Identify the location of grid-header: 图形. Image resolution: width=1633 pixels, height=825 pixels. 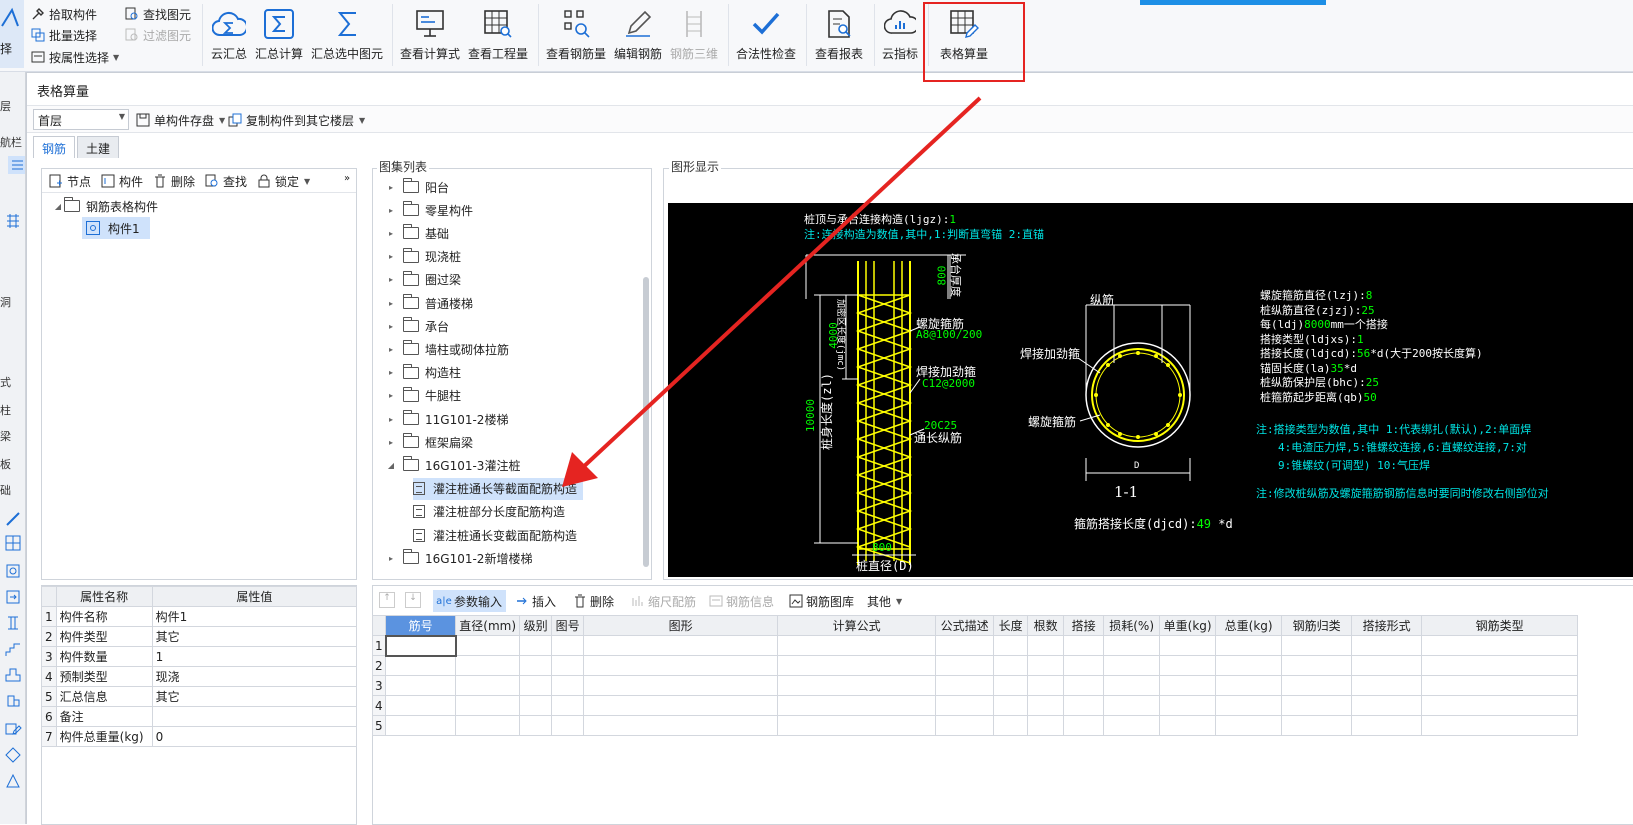
(681, 625).